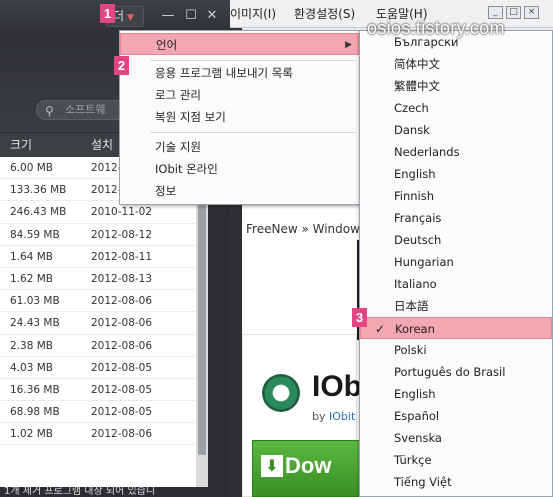  What do you see at coordinates (121, 65) in the screenshot?
I see `step-badge-2: 2` at bounding box center [121, 65].